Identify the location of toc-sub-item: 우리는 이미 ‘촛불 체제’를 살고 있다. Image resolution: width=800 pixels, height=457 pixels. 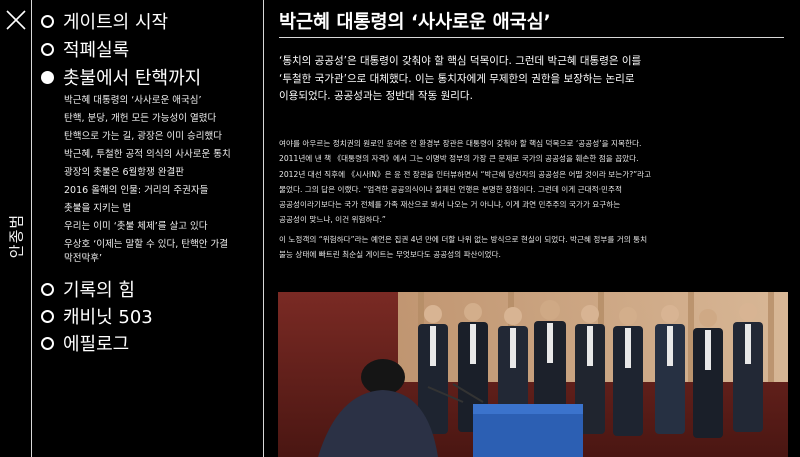
(136, 227).